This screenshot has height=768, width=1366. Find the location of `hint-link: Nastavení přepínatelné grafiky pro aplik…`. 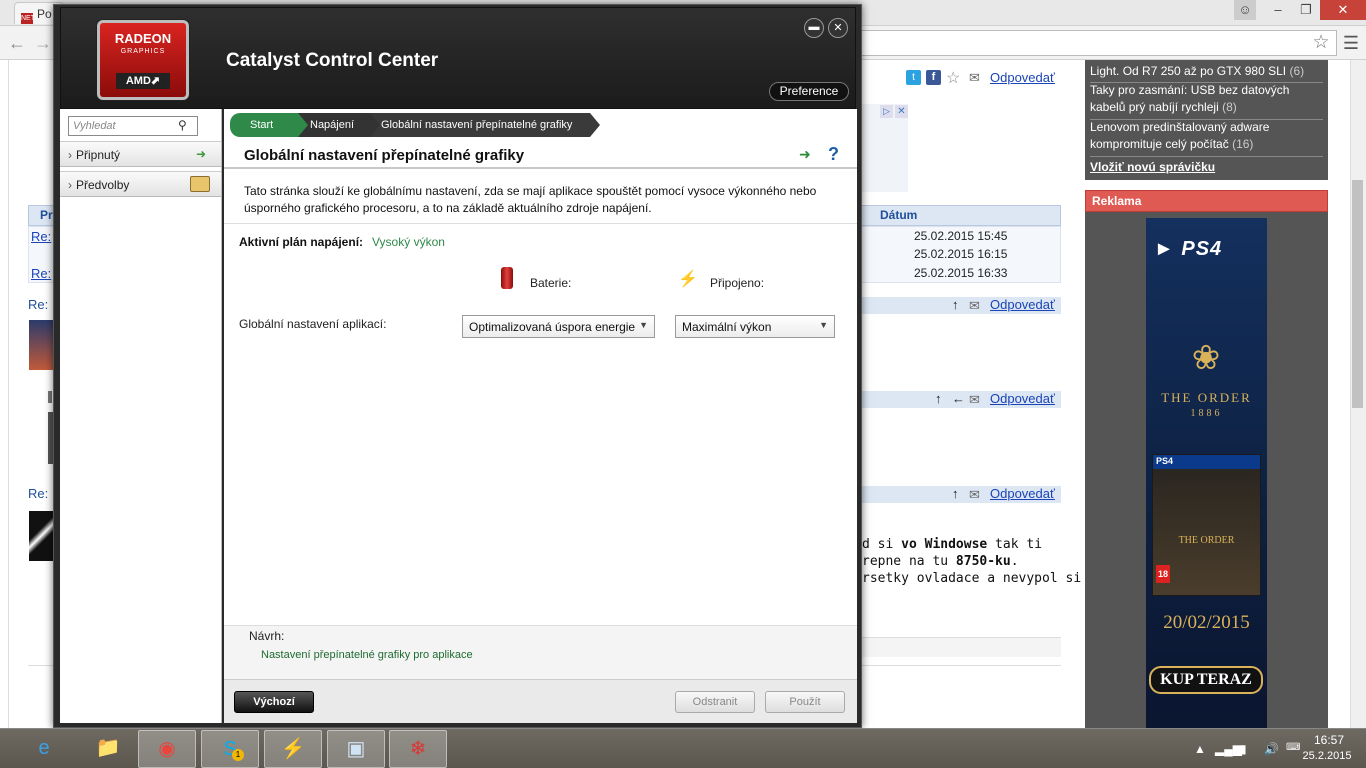

hint-link: Nastavení přepínatelné grafiky pro aplik… is located at coordinates (367, 655).